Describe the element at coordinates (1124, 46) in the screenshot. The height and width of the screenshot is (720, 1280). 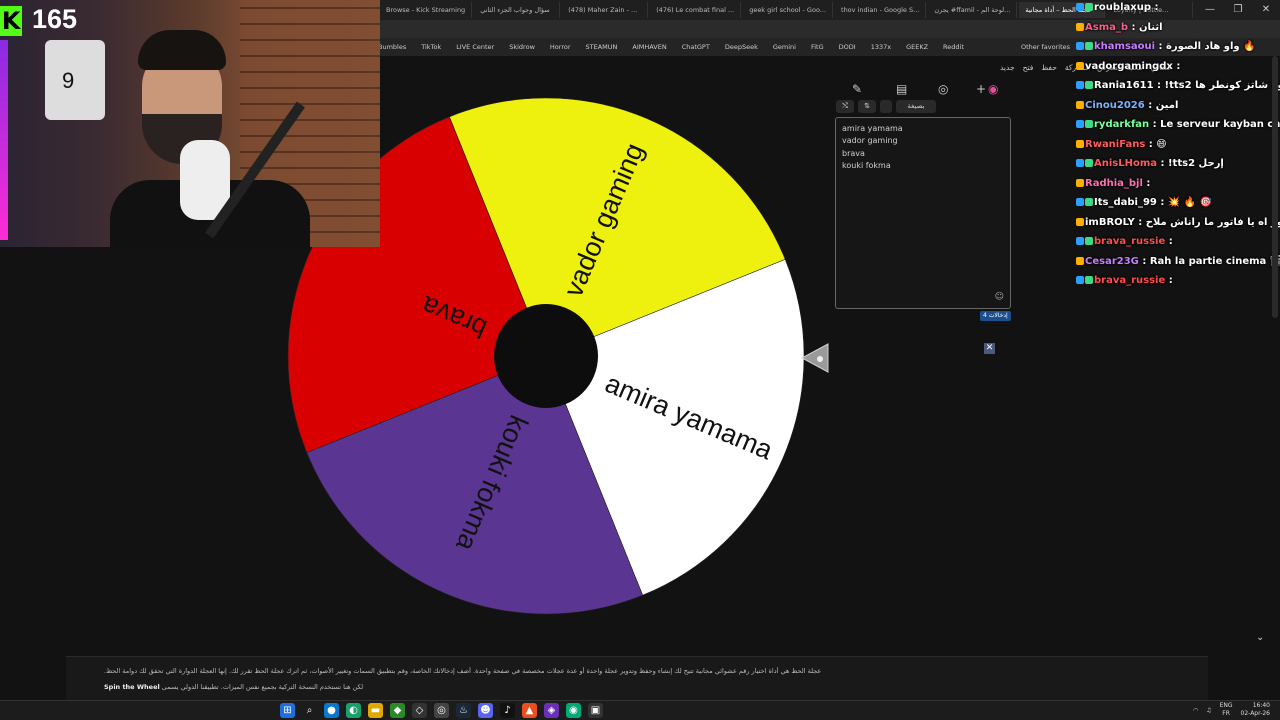
I see `chat-username: khamsaoui` at that location.